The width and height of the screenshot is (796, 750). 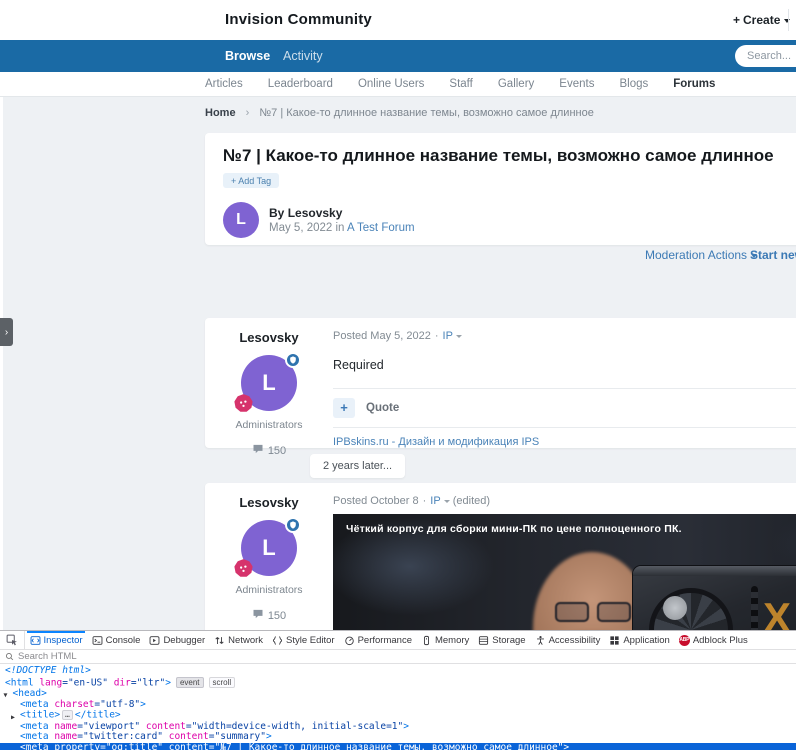 What do you see at coordinates (117, 704) in the screenshot?
I see `token-val: ="utf-8"` at bounding box center [117, 704].